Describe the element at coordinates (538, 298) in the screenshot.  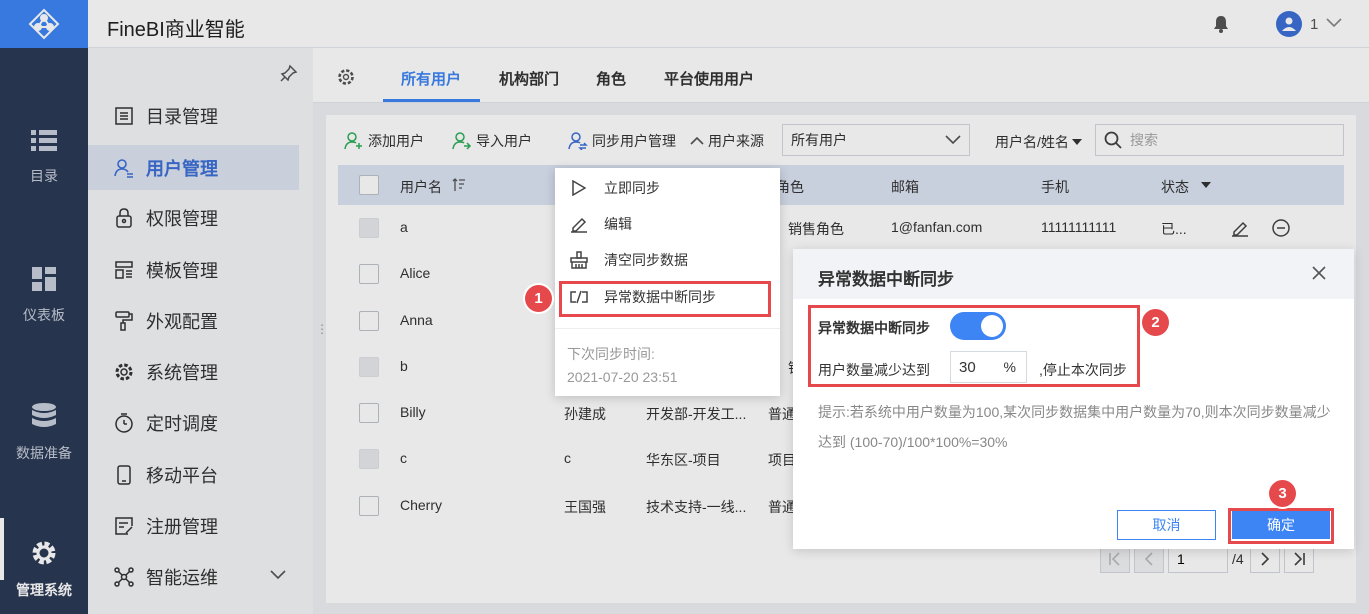
I see `callout-badge-1: 1` at that location.